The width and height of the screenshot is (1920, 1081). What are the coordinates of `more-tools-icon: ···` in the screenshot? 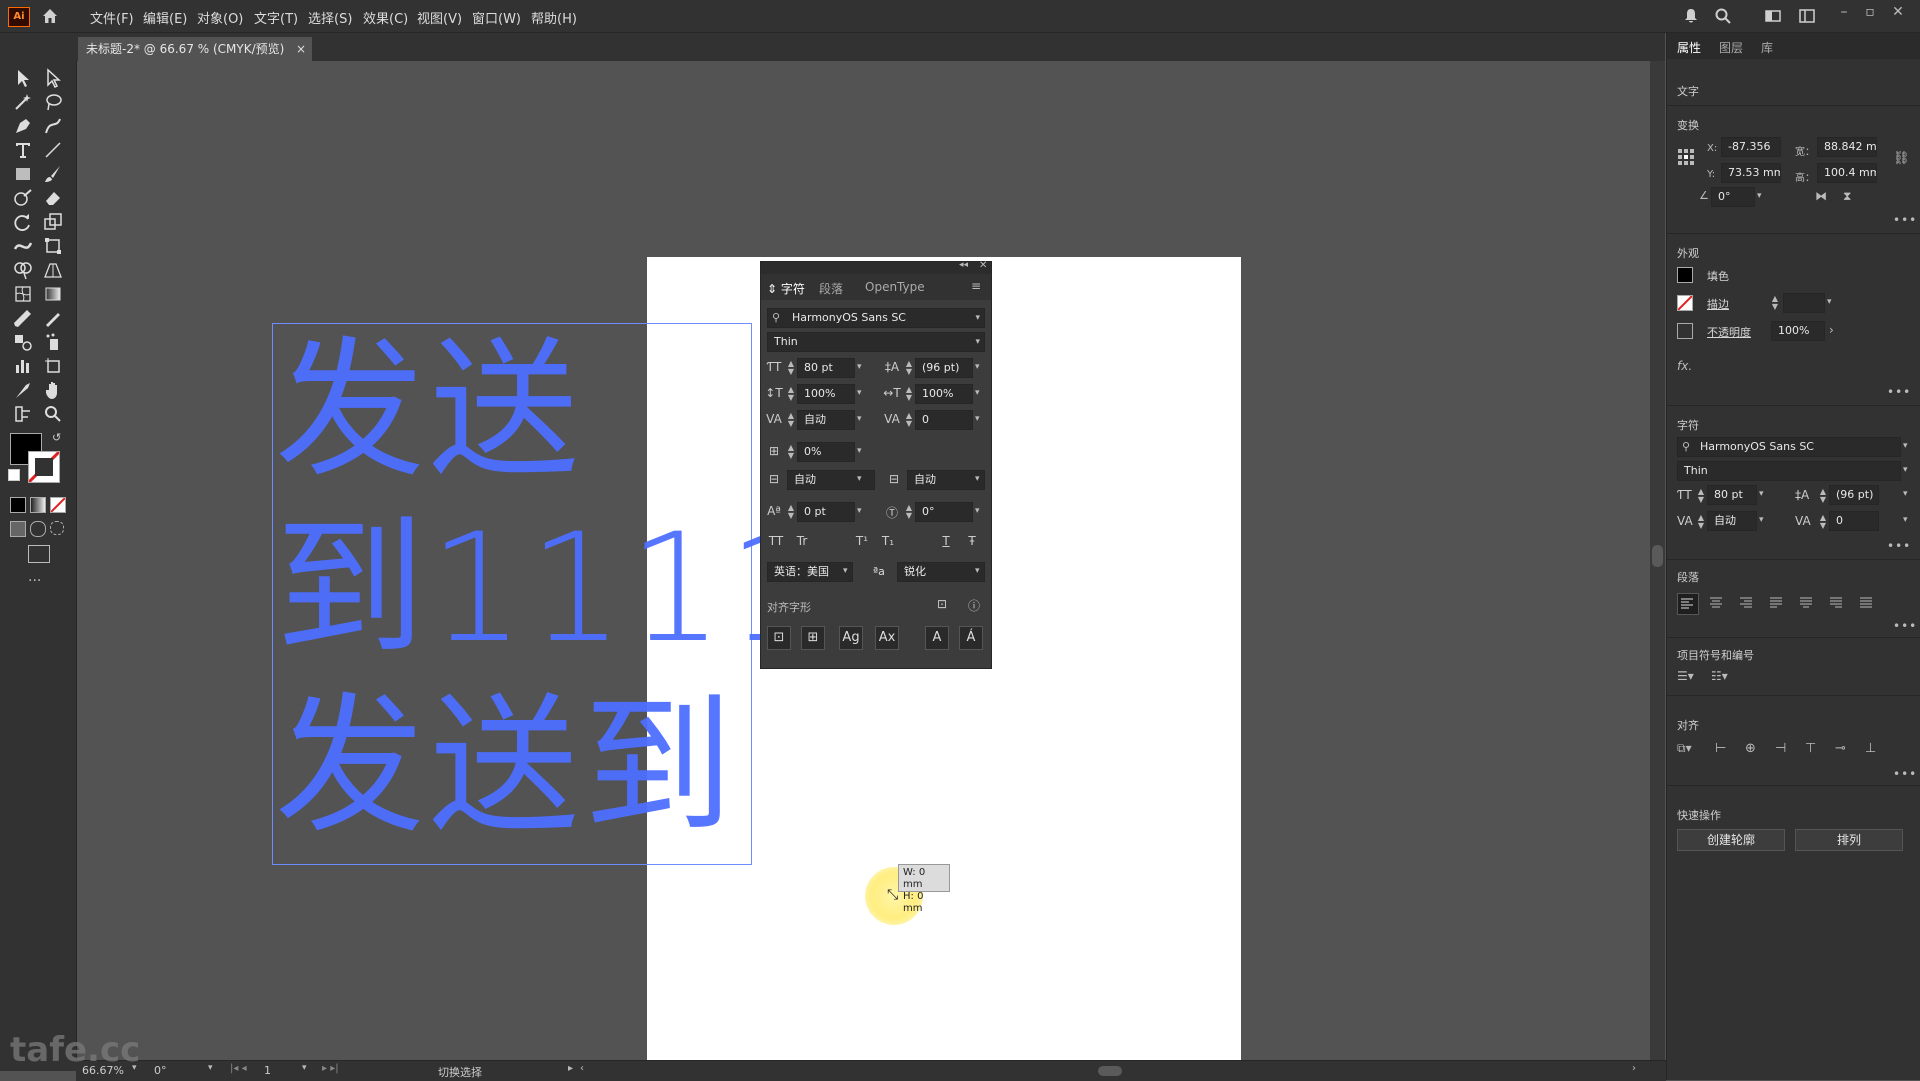 It's located at (34, 581).